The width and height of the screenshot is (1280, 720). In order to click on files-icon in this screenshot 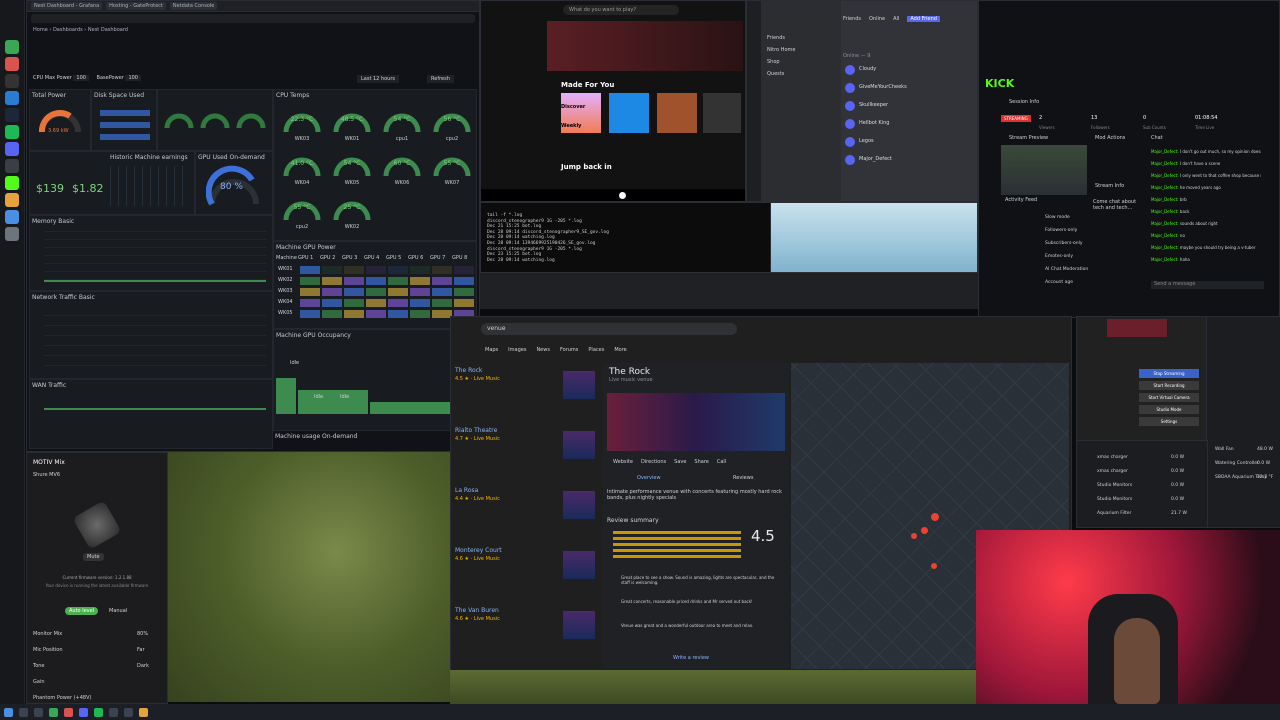, I will do `click(12, 200)`.